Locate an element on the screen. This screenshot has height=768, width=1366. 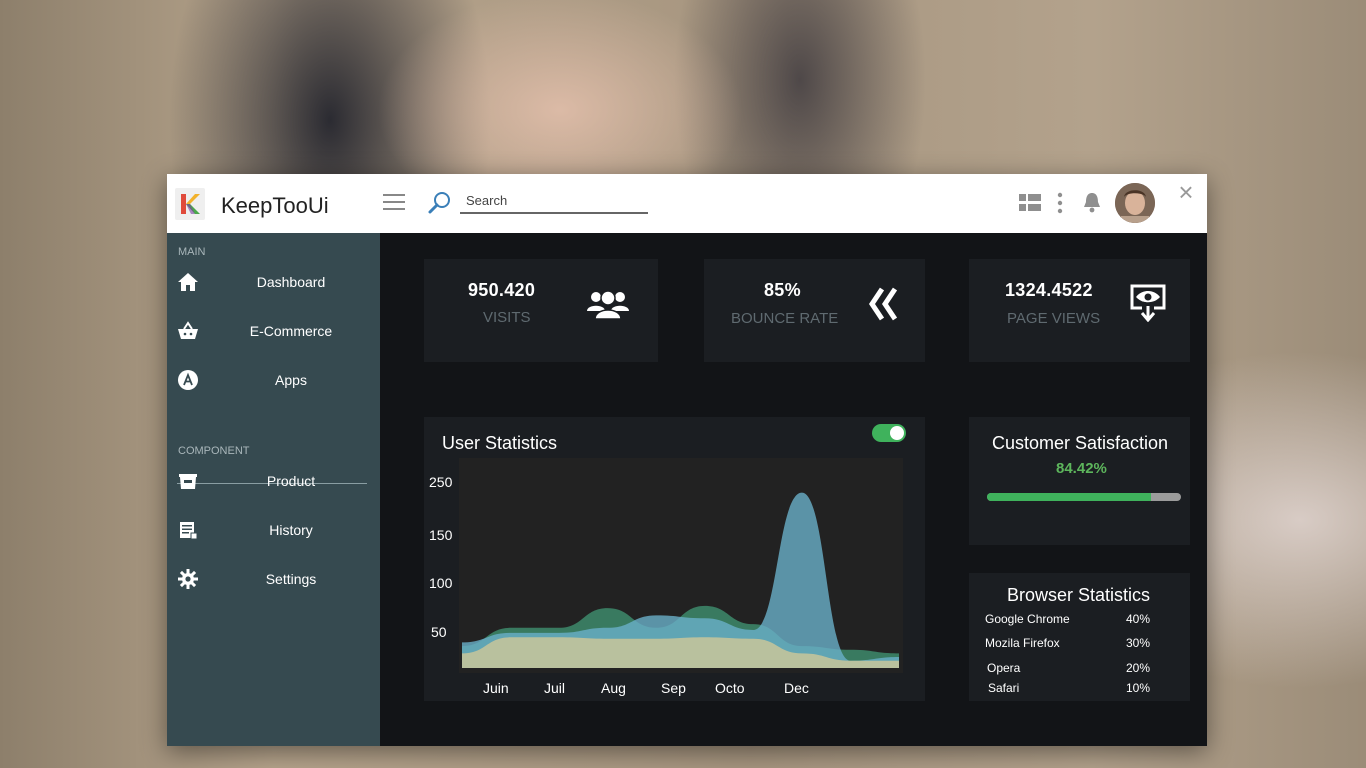
sidebar-section-component: COMPONENT is located at coordinates (214, 451).